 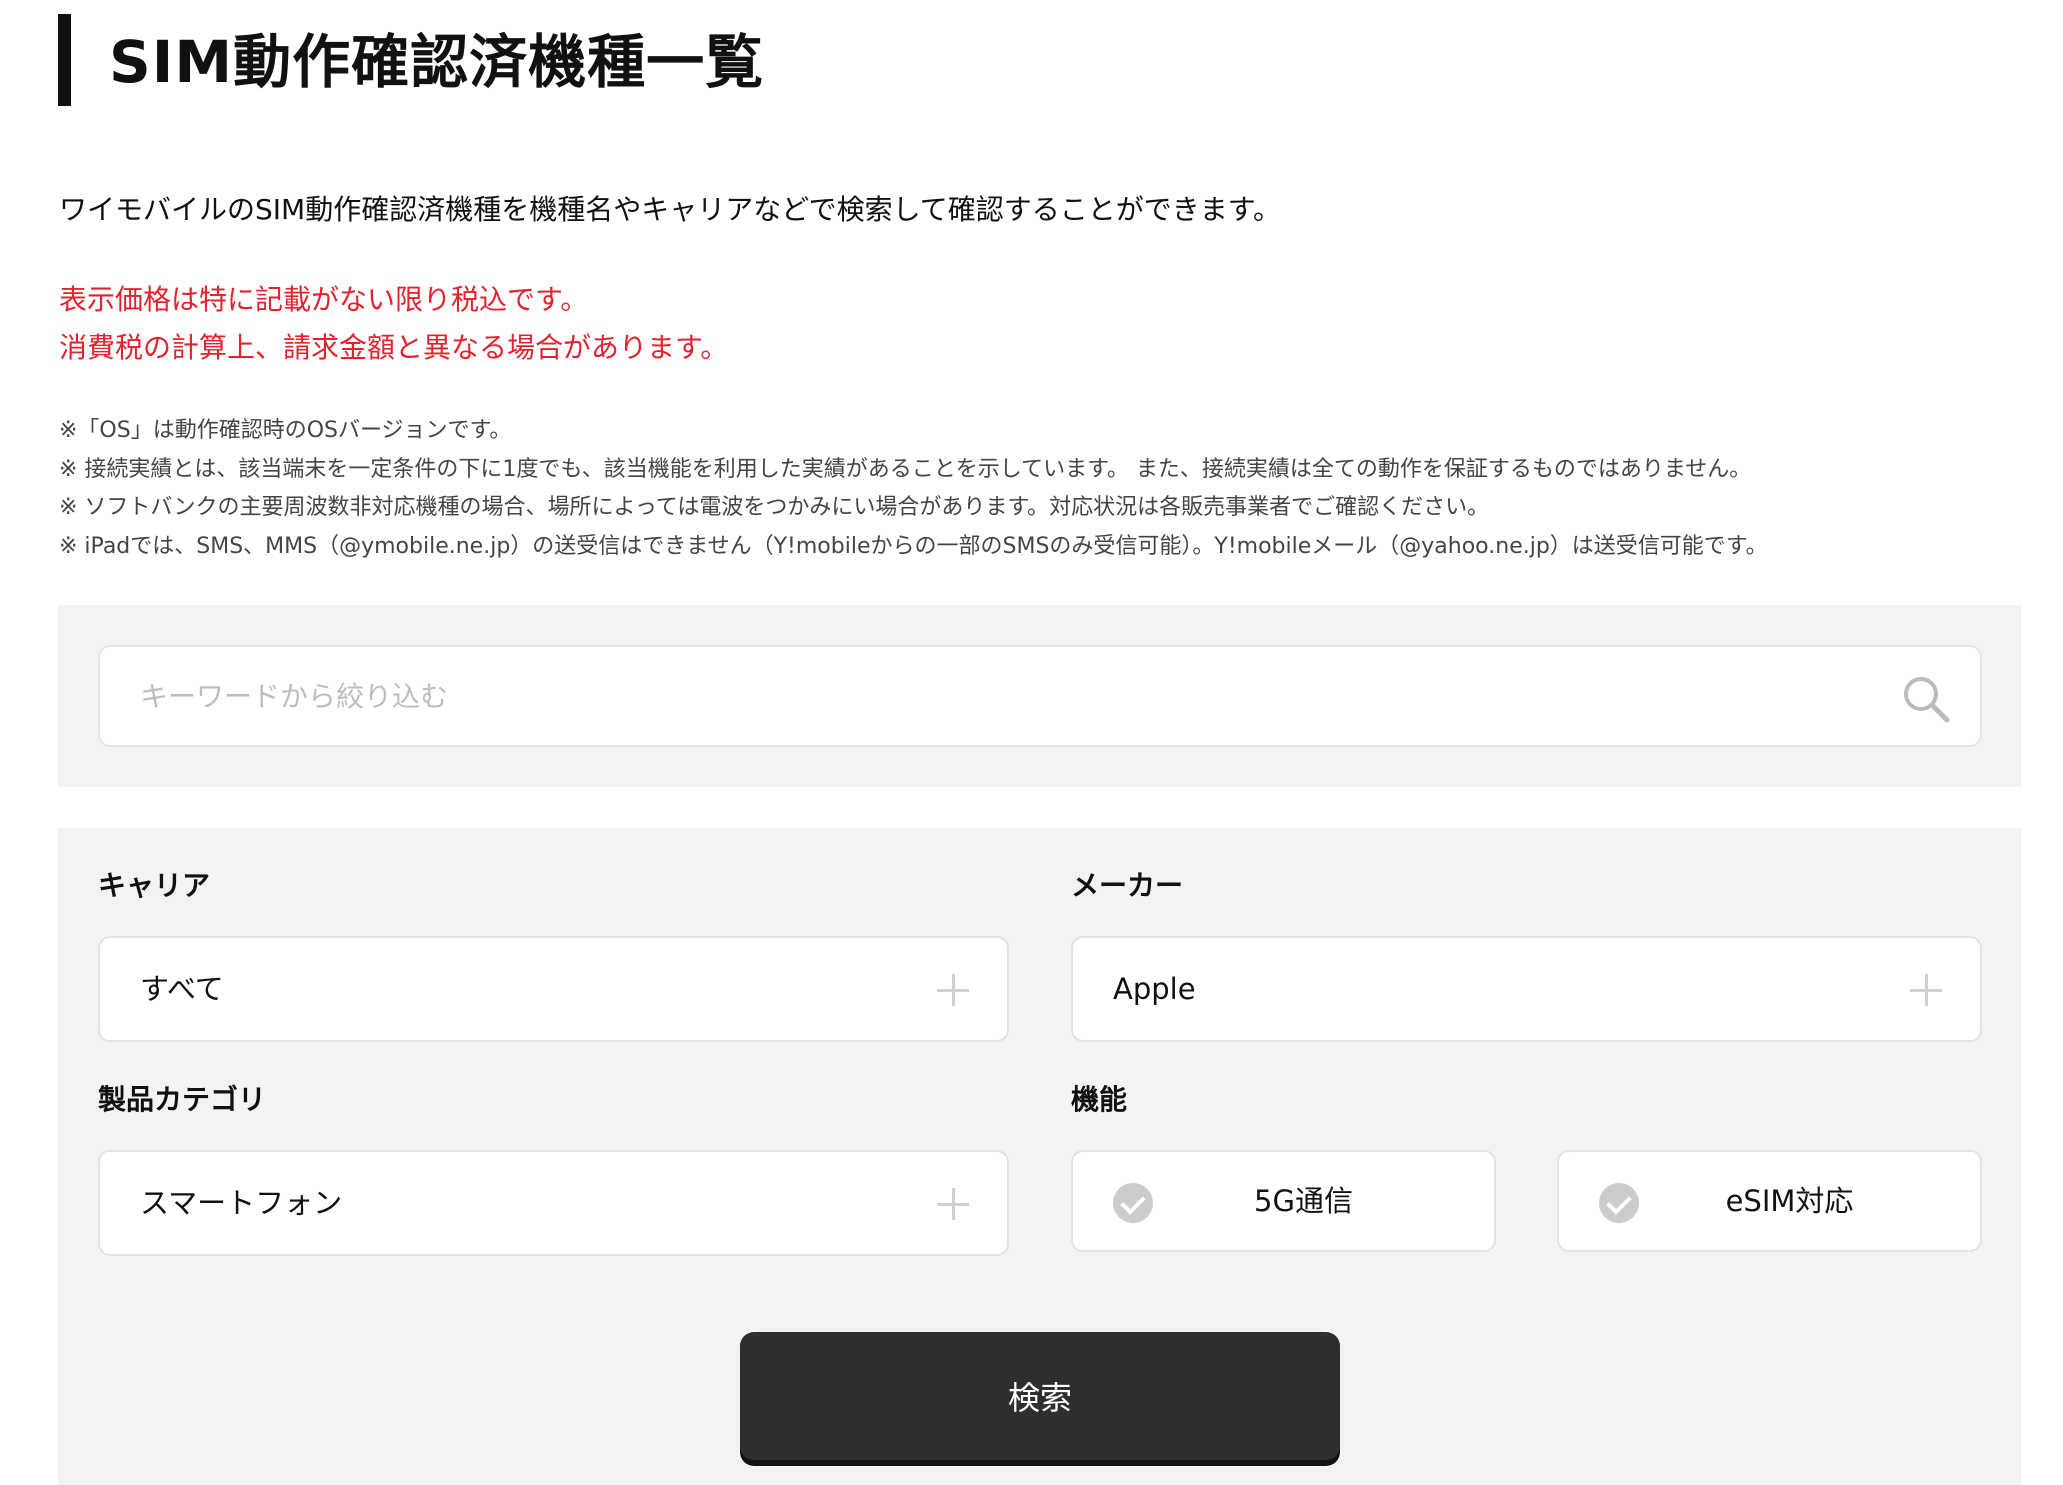 What do you see at coordinates (1789, 1201) in the screenshot?
I see `feature-toggle-label: eSIM対応` at bounding box center [1789, 1201].